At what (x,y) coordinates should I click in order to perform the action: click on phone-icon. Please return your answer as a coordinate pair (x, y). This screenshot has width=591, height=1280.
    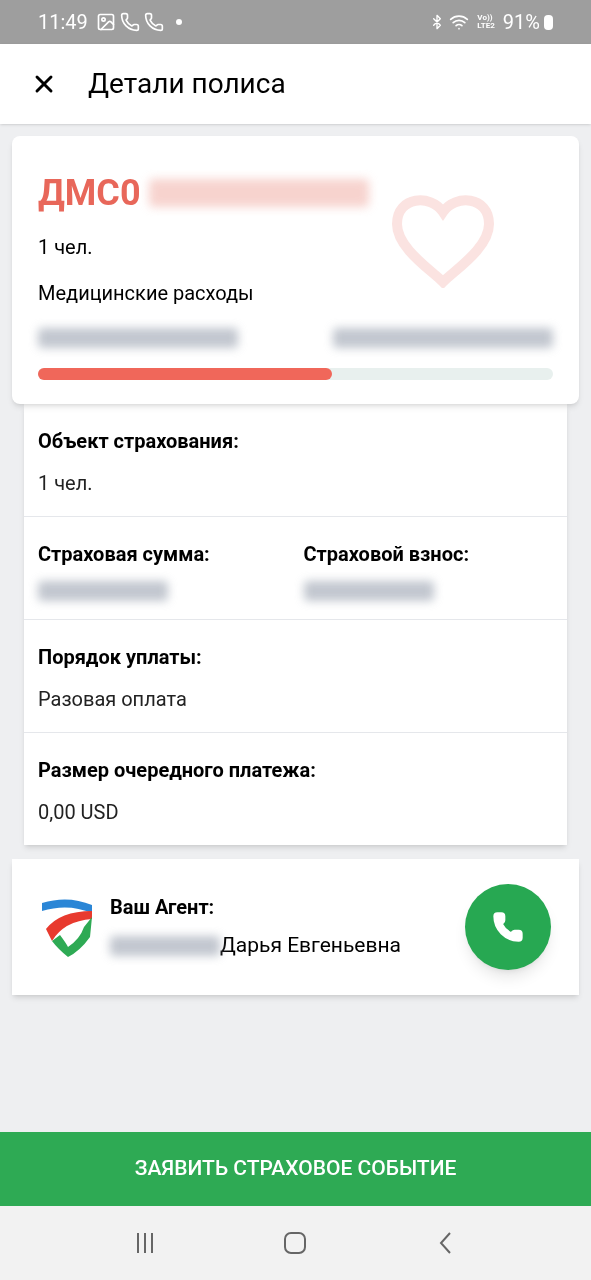
    Looking at the image, I should click on (508, 927).